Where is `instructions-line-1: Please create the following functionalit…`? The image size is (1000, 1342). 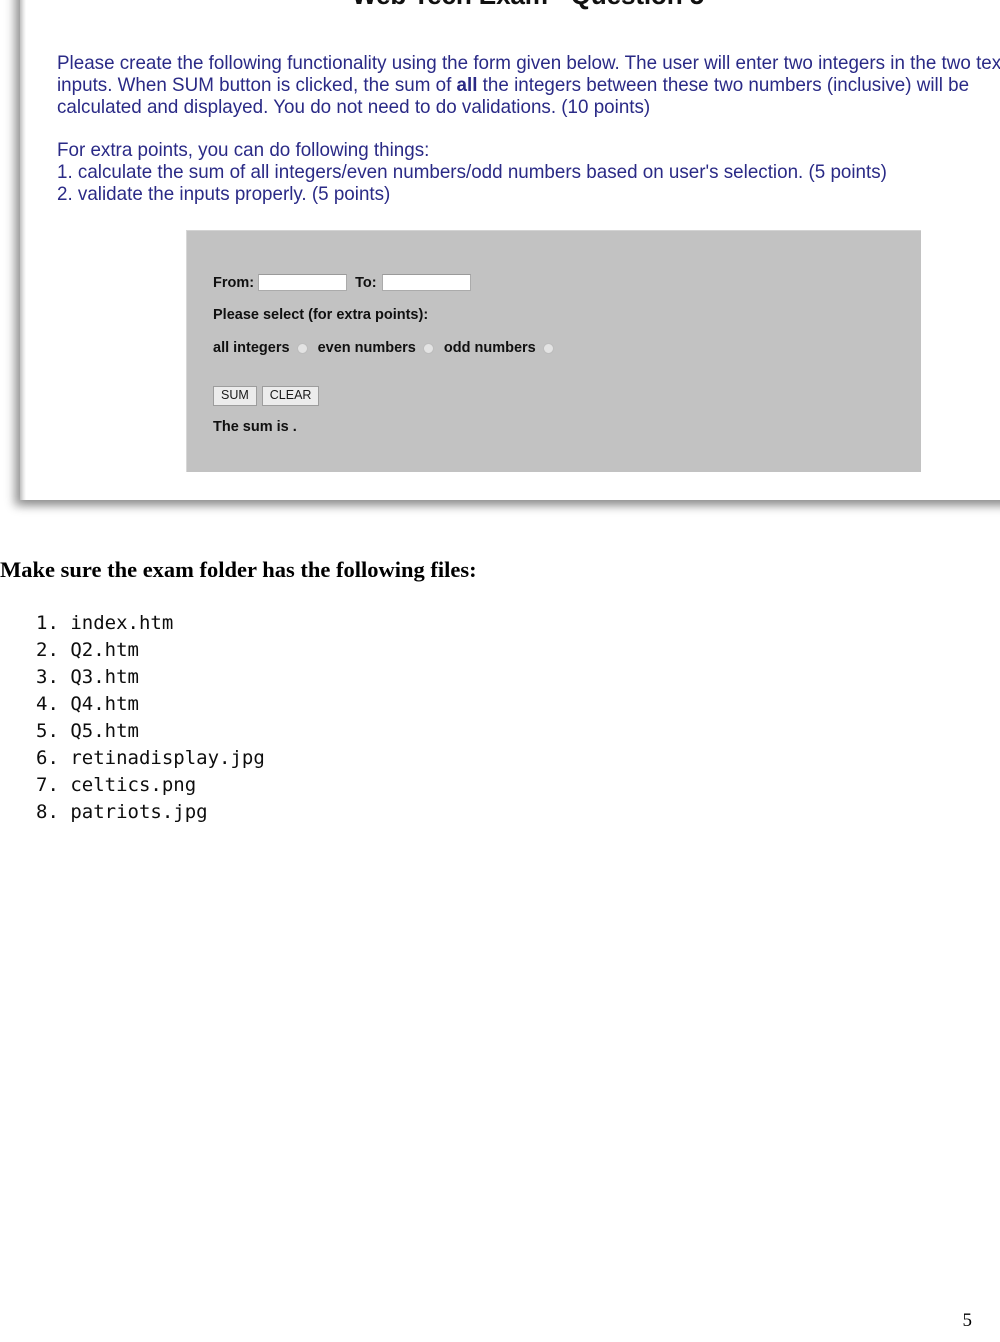 instructions-line-1: Please create the following functionalit… is located at coordinates (528, 63).